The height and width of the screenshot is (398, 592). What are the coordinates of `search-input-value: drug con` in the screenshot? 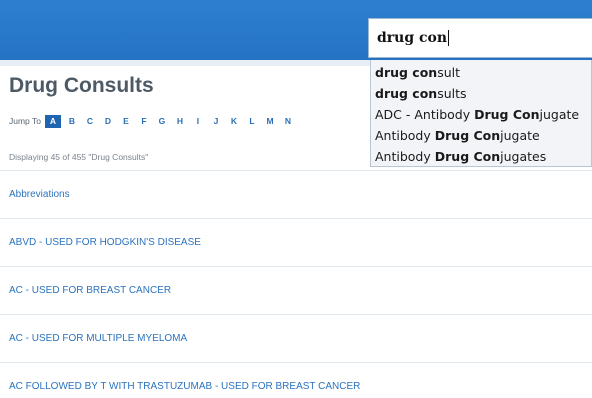 It's located at (412, 38).